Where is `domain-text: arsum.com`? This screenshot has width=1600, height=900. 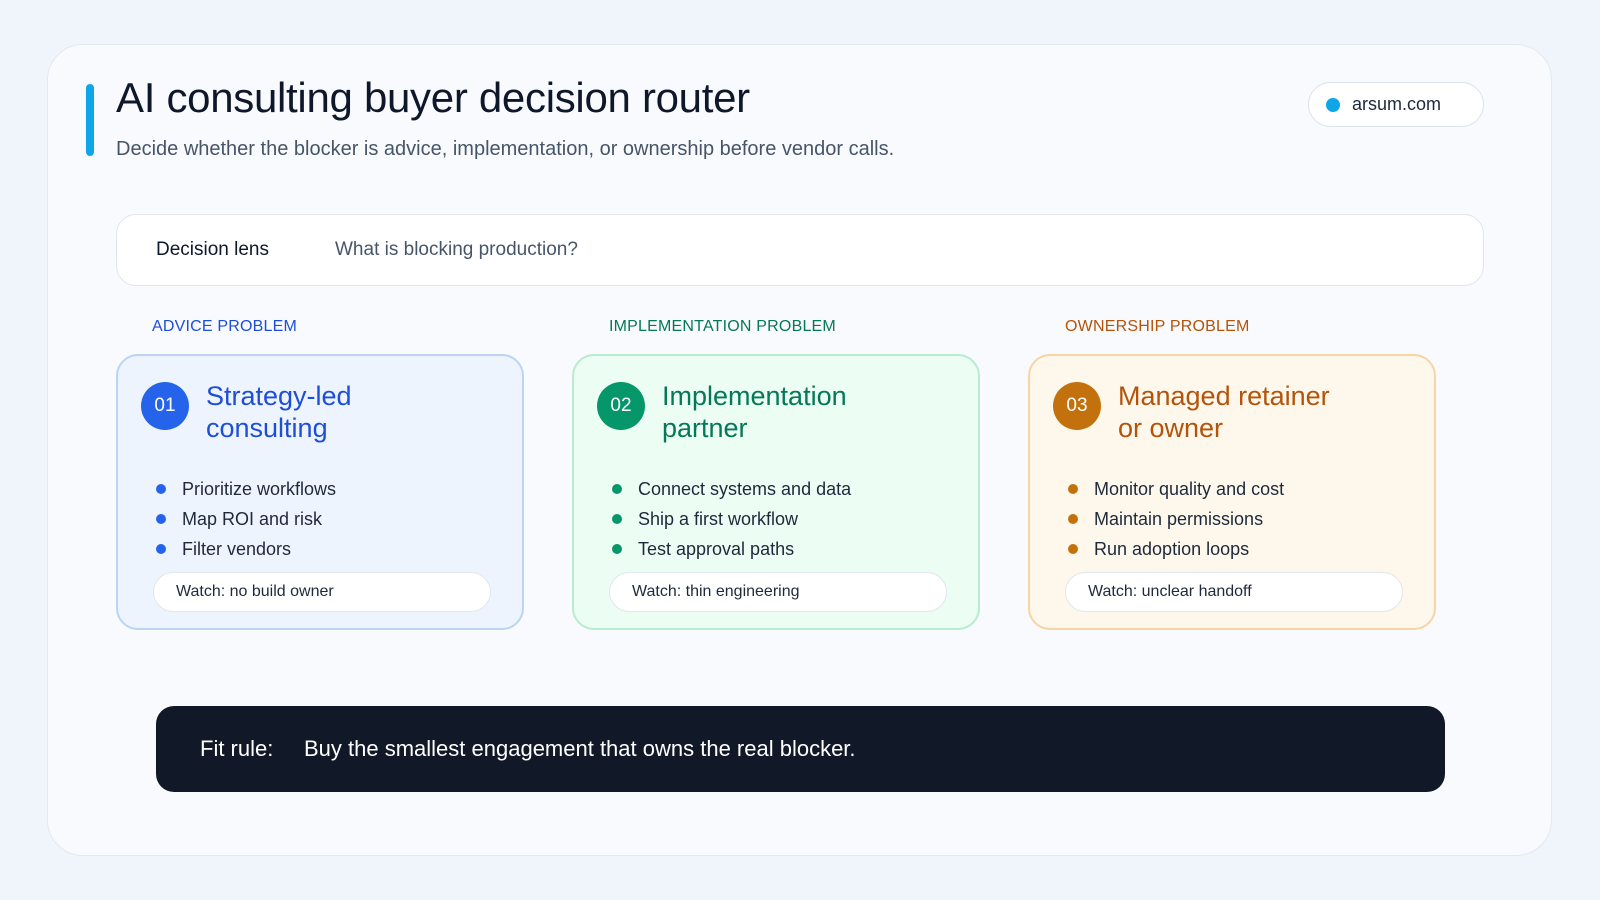 domain-text: arsum.com is located at coordinates (1397, 104).